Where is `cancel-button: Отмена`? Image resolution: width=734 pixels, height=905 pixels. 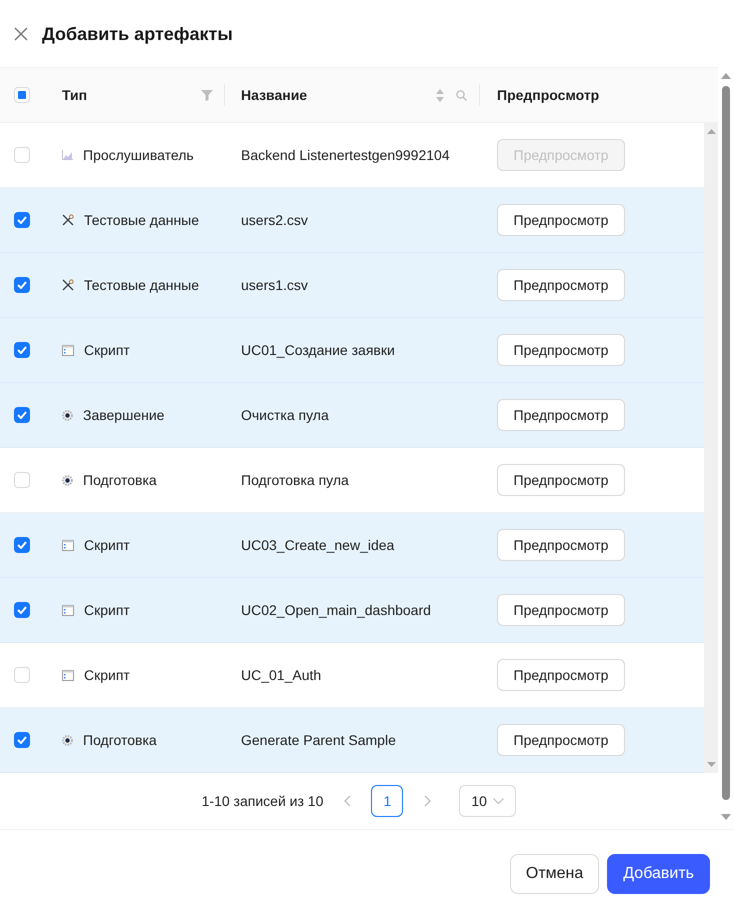
cancel-button: Отмена is located at coordinates (555, 874).